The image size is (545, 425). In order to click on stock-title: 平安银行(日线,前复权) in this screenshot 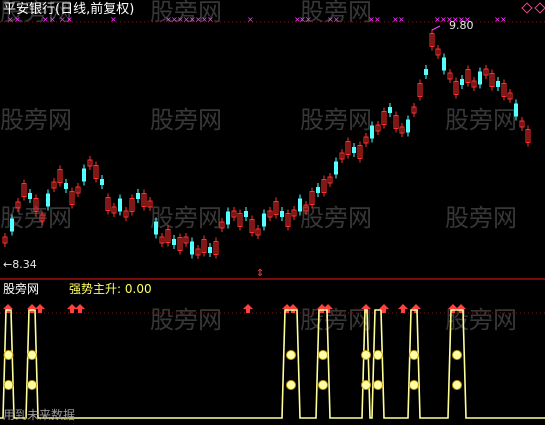, I will do `click(69, 9)`.